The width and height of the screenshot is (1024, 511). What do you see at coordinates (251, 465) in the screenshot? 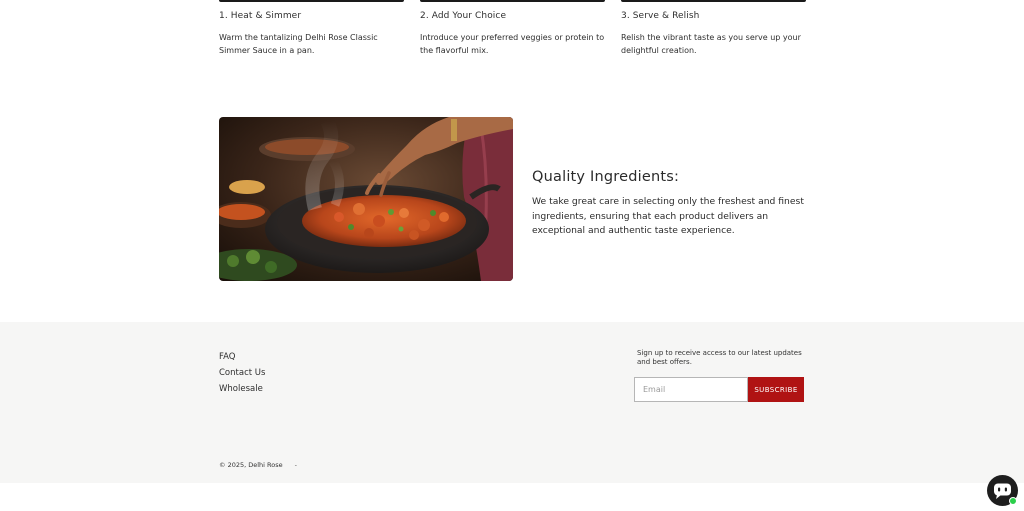
I see `copyright-text: © 2025, Delhi Rose` at bounding box center [251, 465].